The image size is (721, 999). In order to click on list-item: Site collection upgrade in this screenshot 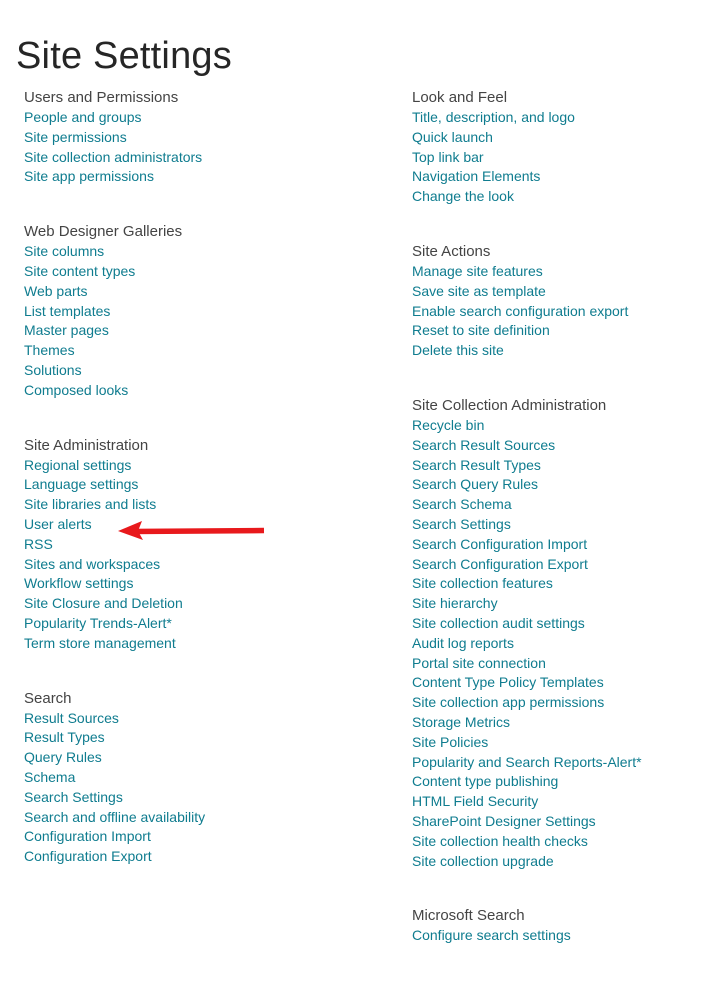, I will do `click(562, 862)`.